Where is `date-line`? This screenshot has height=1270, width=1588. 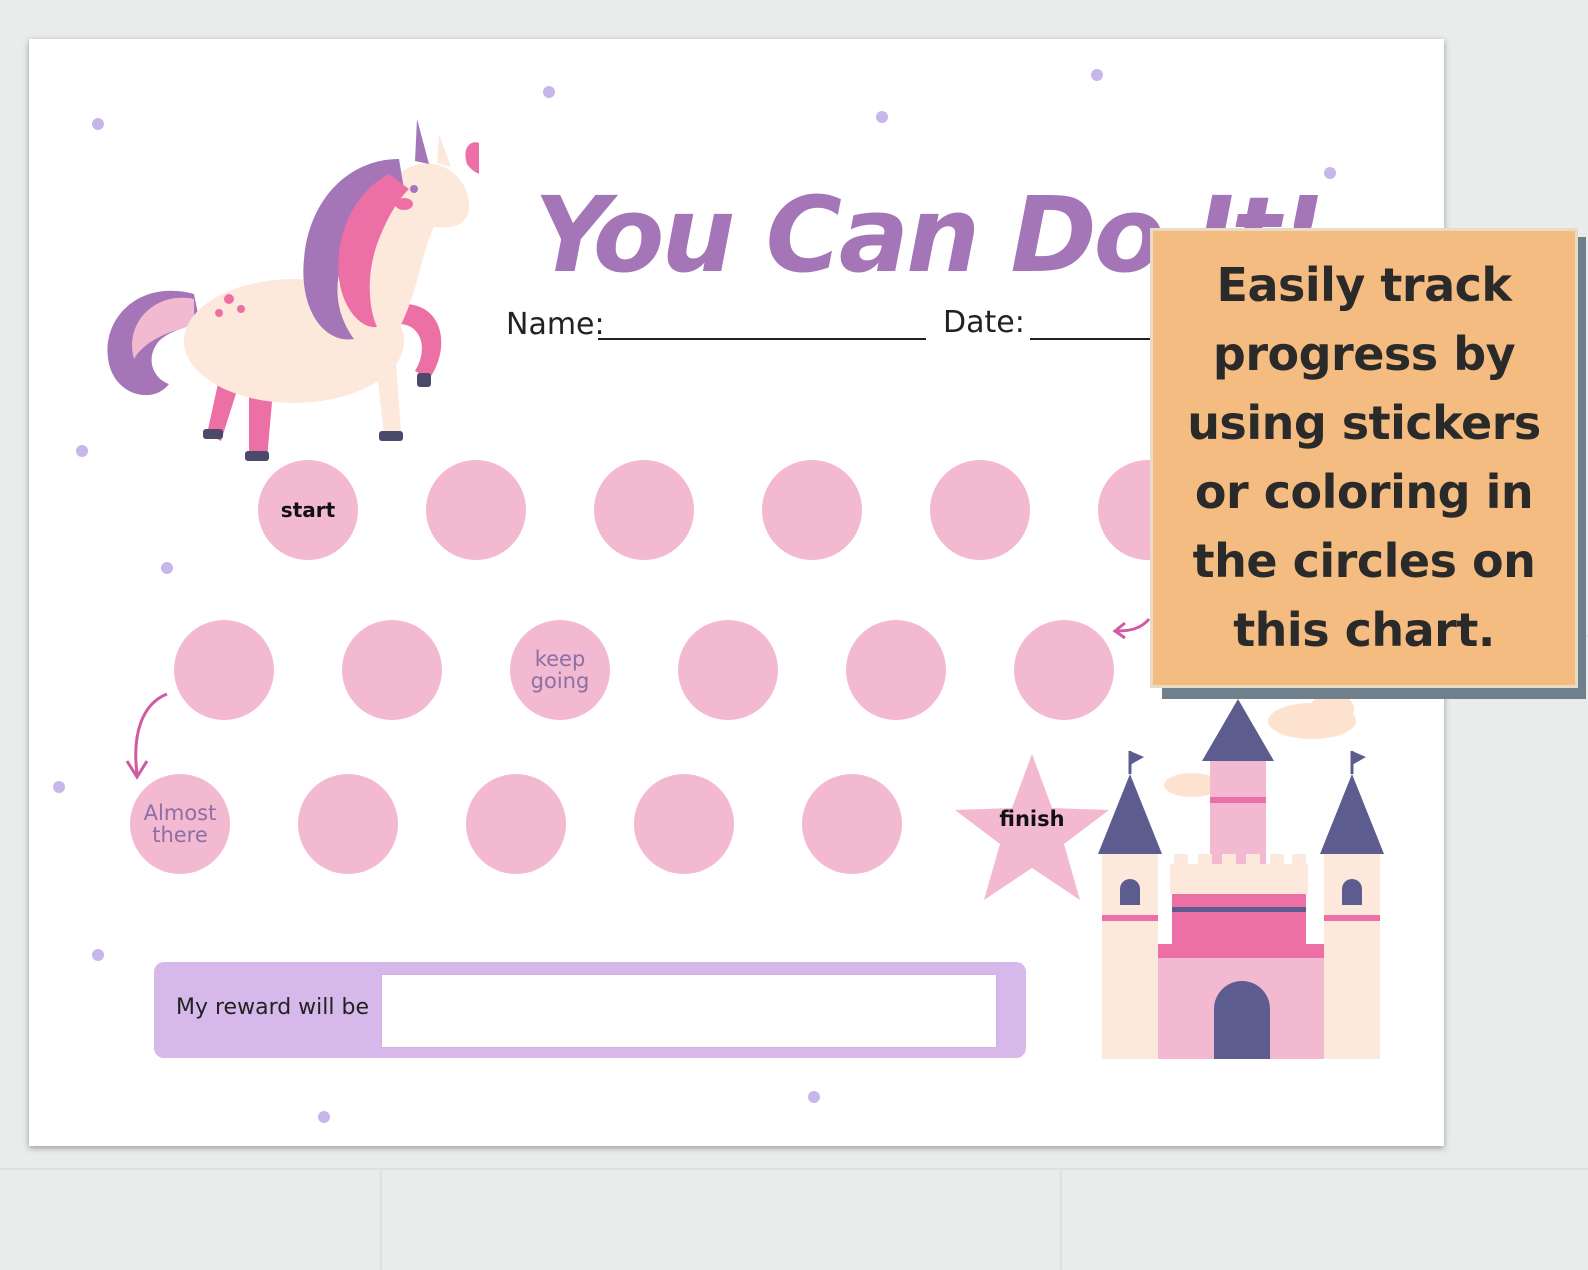
date-line is located at coordinates (1100, 339).